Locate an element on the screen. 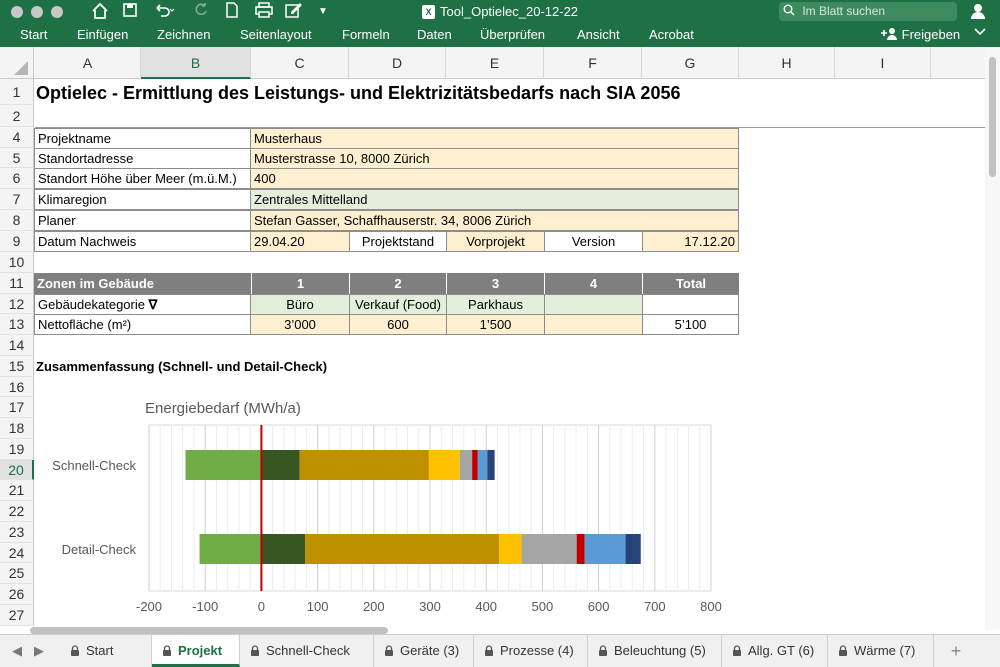 The height and width of the screenshot is (667, 1000). select-all-corner is located at coordinates (17, 63).